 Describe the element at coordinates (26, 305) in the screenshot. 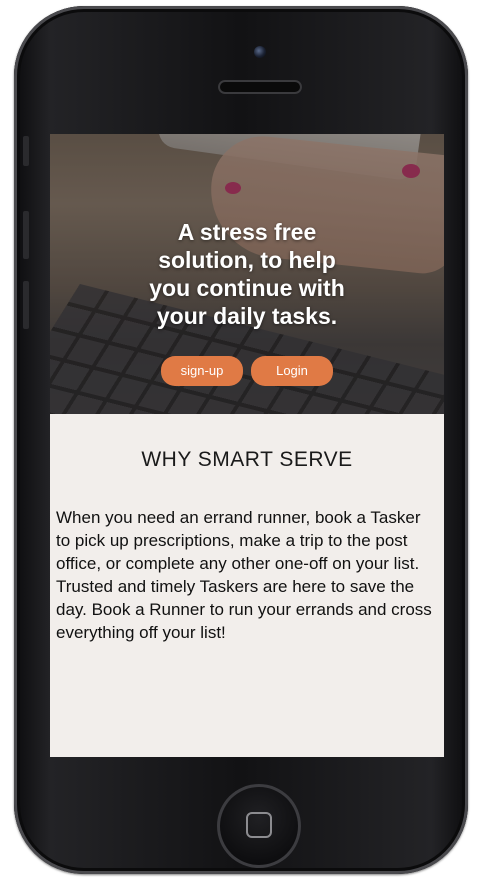

I see `volume-down-button` at that location.